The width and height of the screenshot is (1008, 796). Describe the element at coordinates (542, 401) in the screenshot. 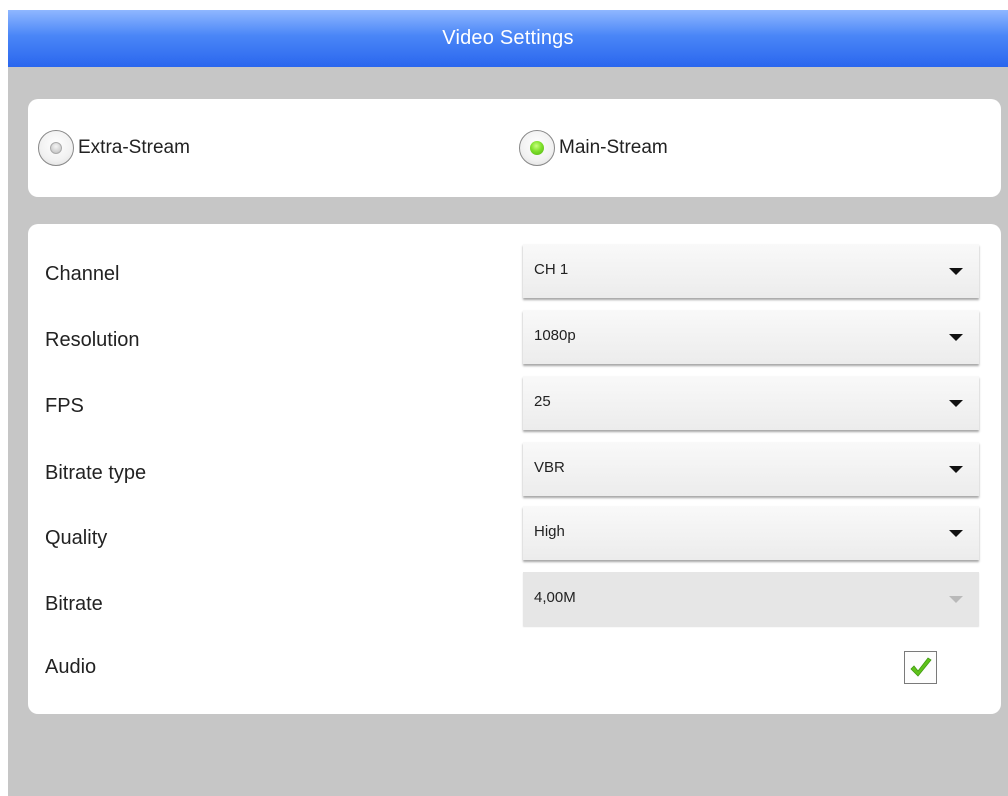

I see `fps-value: 25` at that location.